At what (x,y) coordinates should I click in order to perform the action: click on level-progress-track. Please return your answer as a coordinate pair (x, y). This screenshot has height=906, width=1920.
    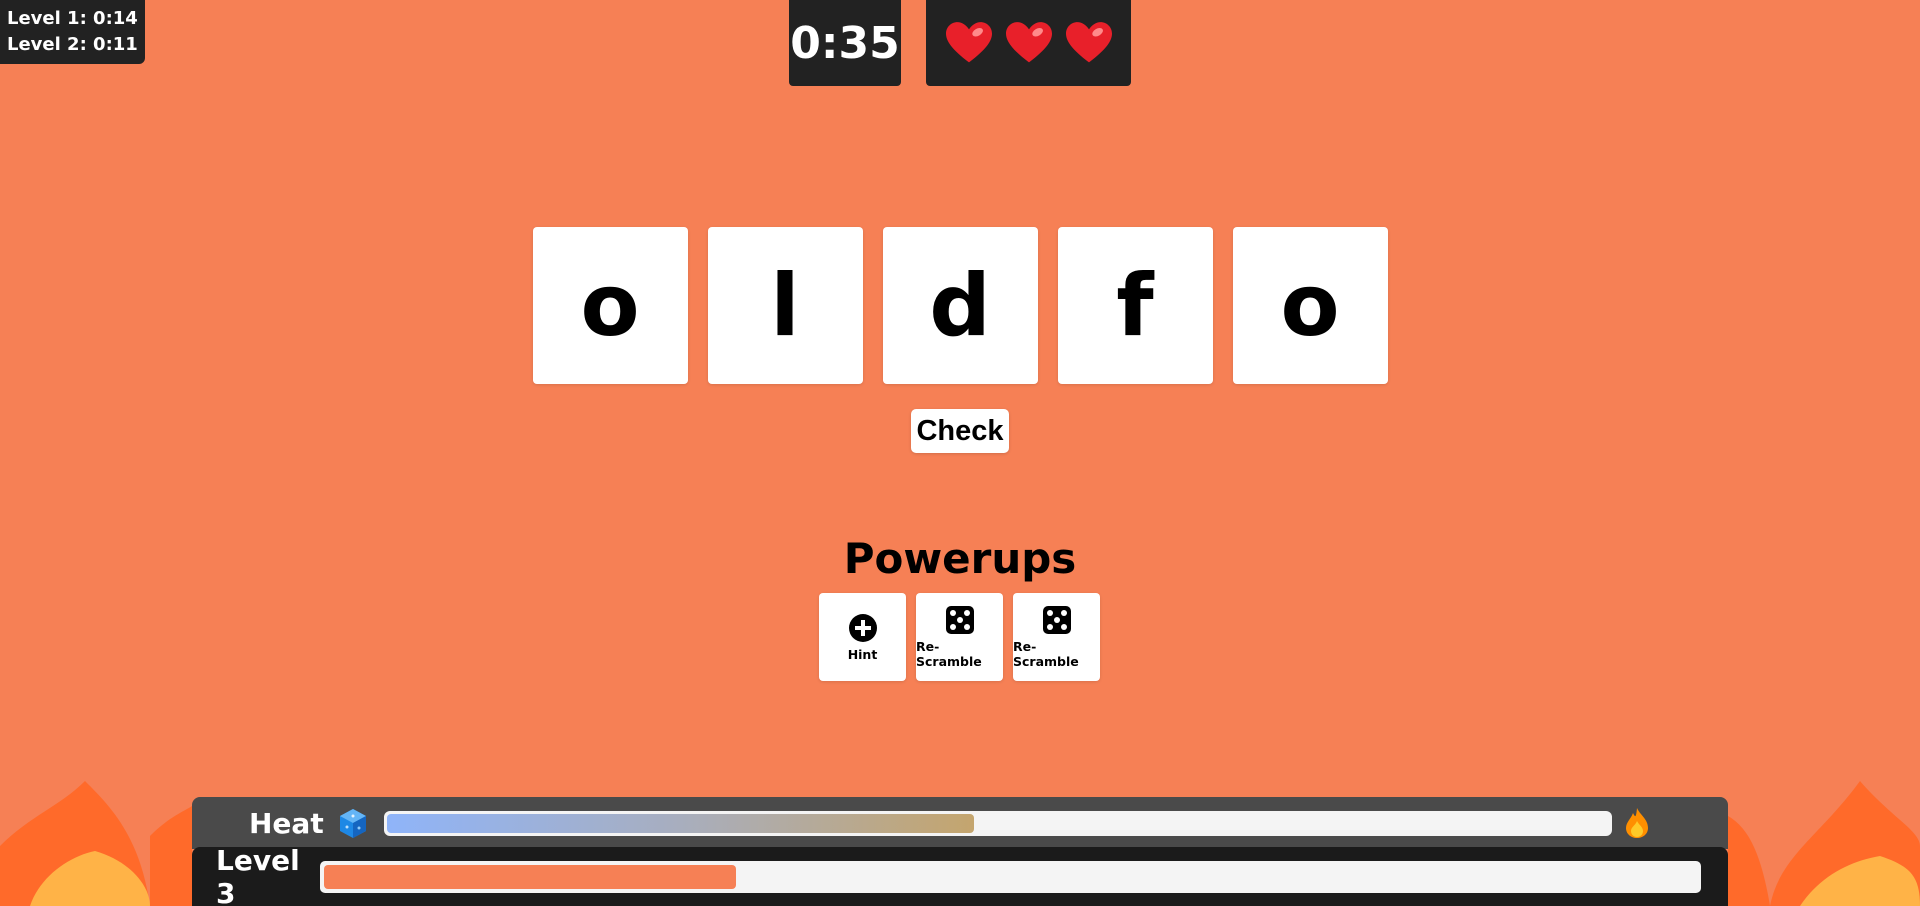
    Looking at the image, I should click on (1010, 876).